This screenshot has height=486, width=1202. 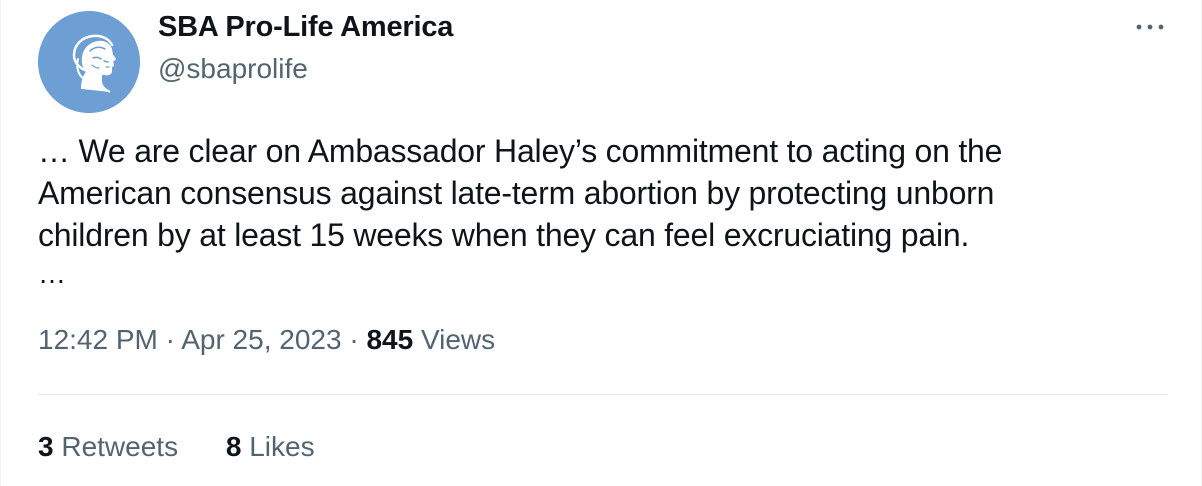 I want to click on tweet-time: 12:42 PM, so click(x=98, y=339).